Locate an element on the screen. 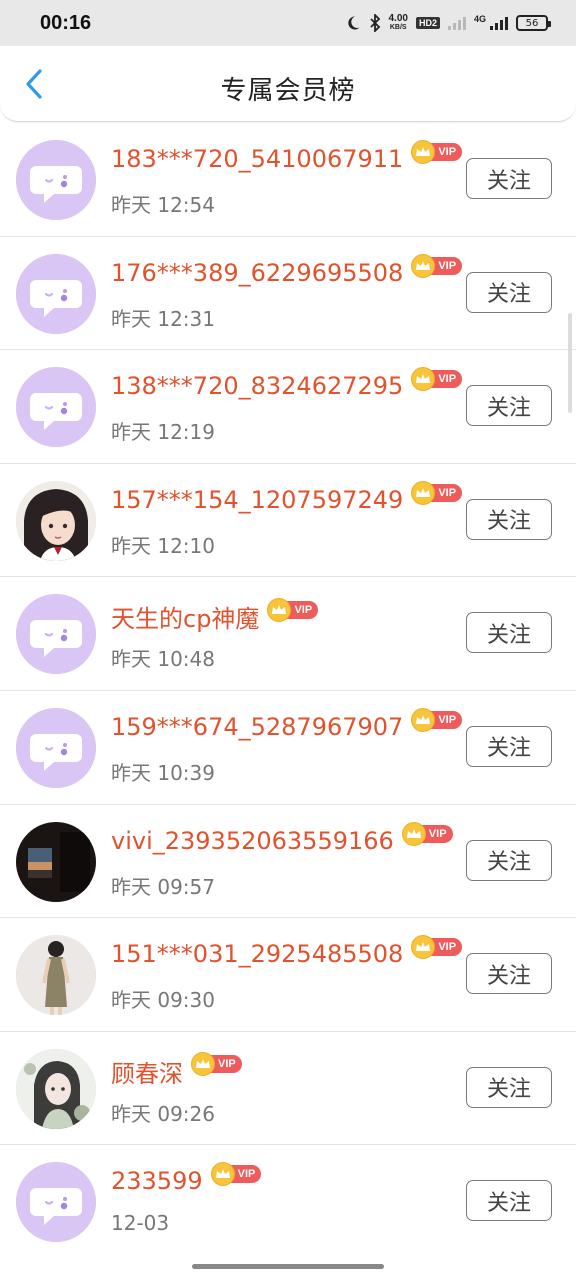  member-name: 157***154_1207597249 is located at coordinates (257, 500).